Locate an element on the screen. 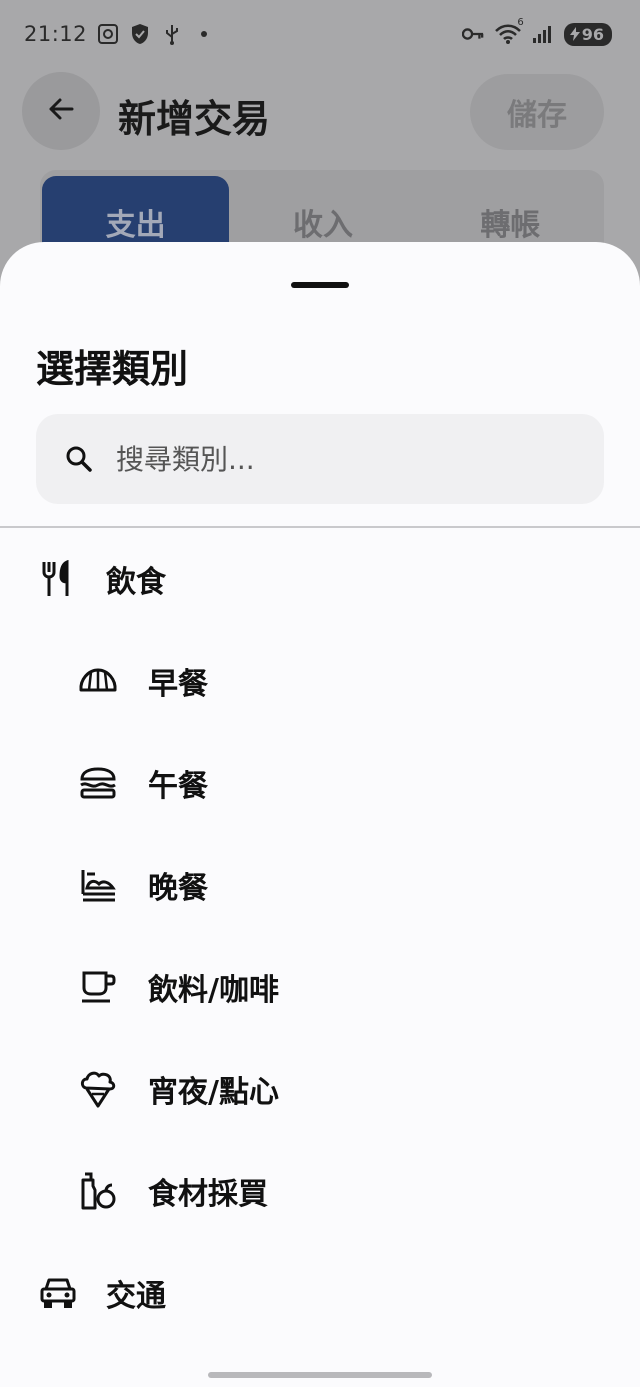 The width and height of the screenshot is (640, 1387). category-label: 午餐 is located at coordinates (178, 786).